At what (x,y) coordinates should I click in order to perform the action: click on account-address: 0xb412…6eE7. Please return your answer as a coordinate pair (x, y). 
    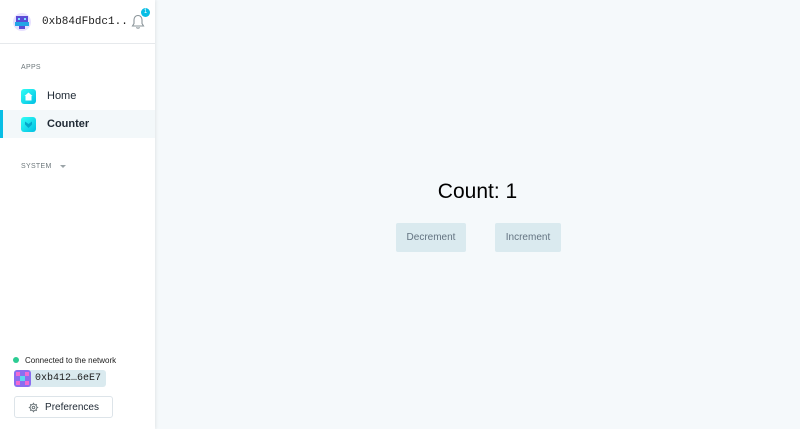
    Looking at the image, I should click on (68, 378).